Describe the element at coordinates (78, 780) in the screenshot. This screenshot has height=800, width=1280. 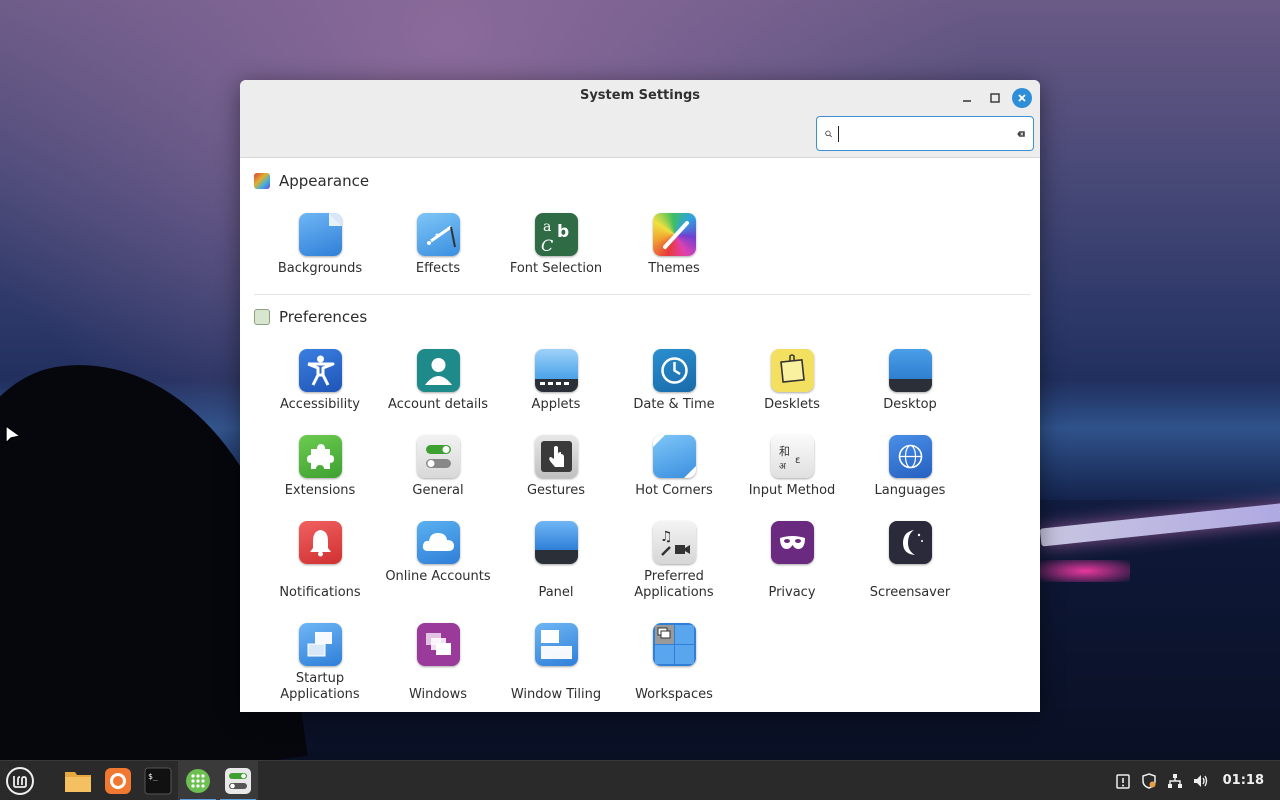
I see `files-launcher` at that location.